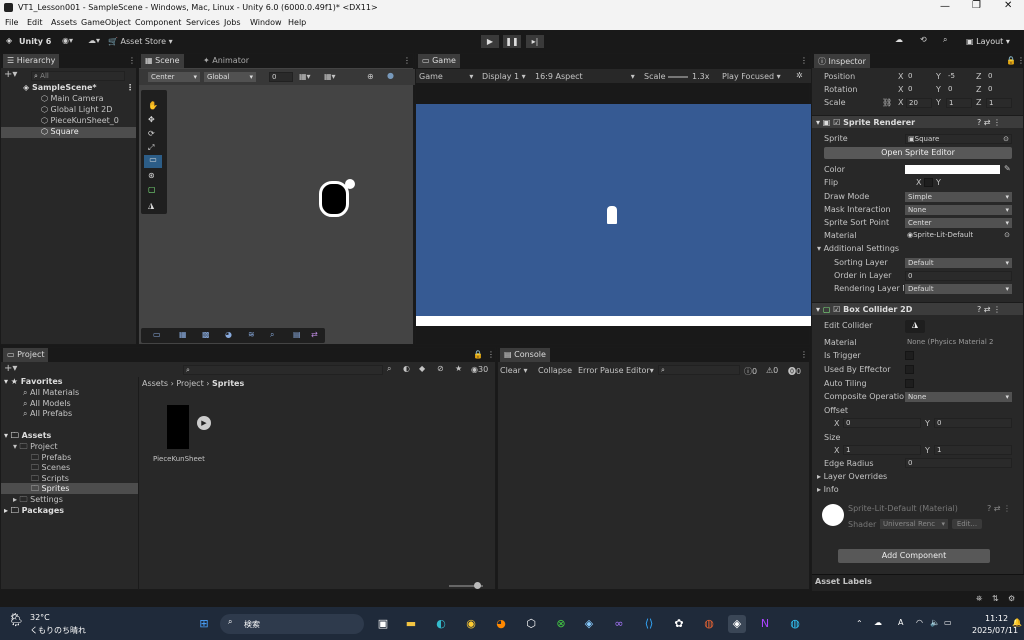  I want to click on shader-dropdown: Universal Renc, so click(914, 524).